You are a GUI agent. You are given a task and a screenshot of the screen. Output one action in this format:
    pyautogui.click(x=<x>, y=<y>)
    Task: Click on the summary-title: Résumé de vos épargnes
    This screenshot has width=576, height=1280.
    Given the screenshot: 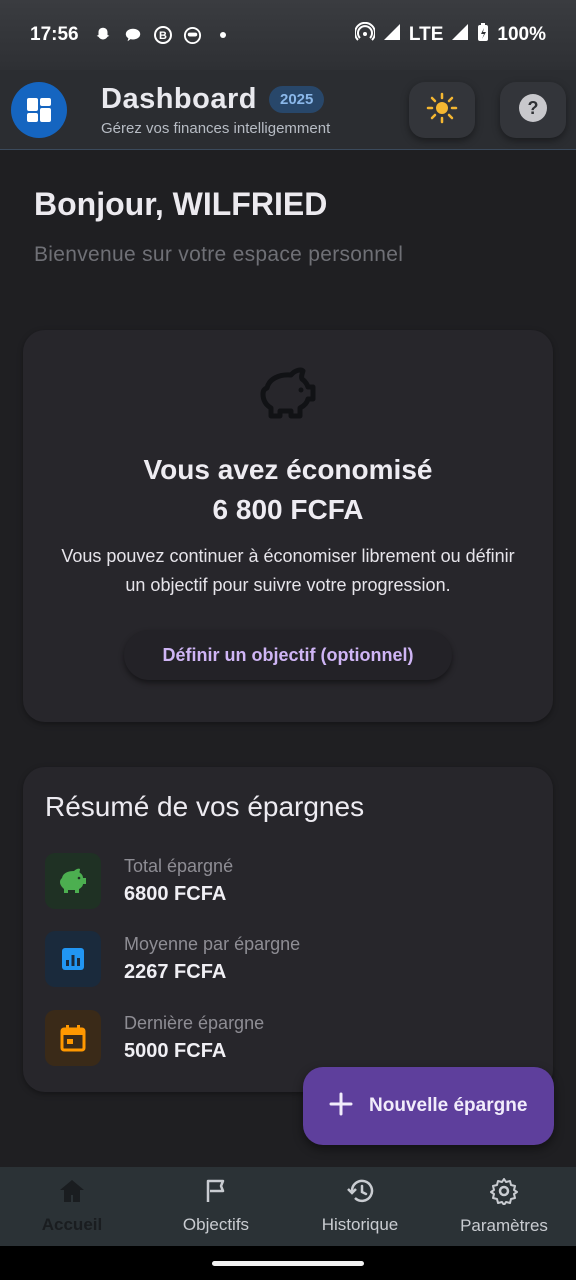 What is the action you would take?
    pyautogui.click(x=205, y=806)
    